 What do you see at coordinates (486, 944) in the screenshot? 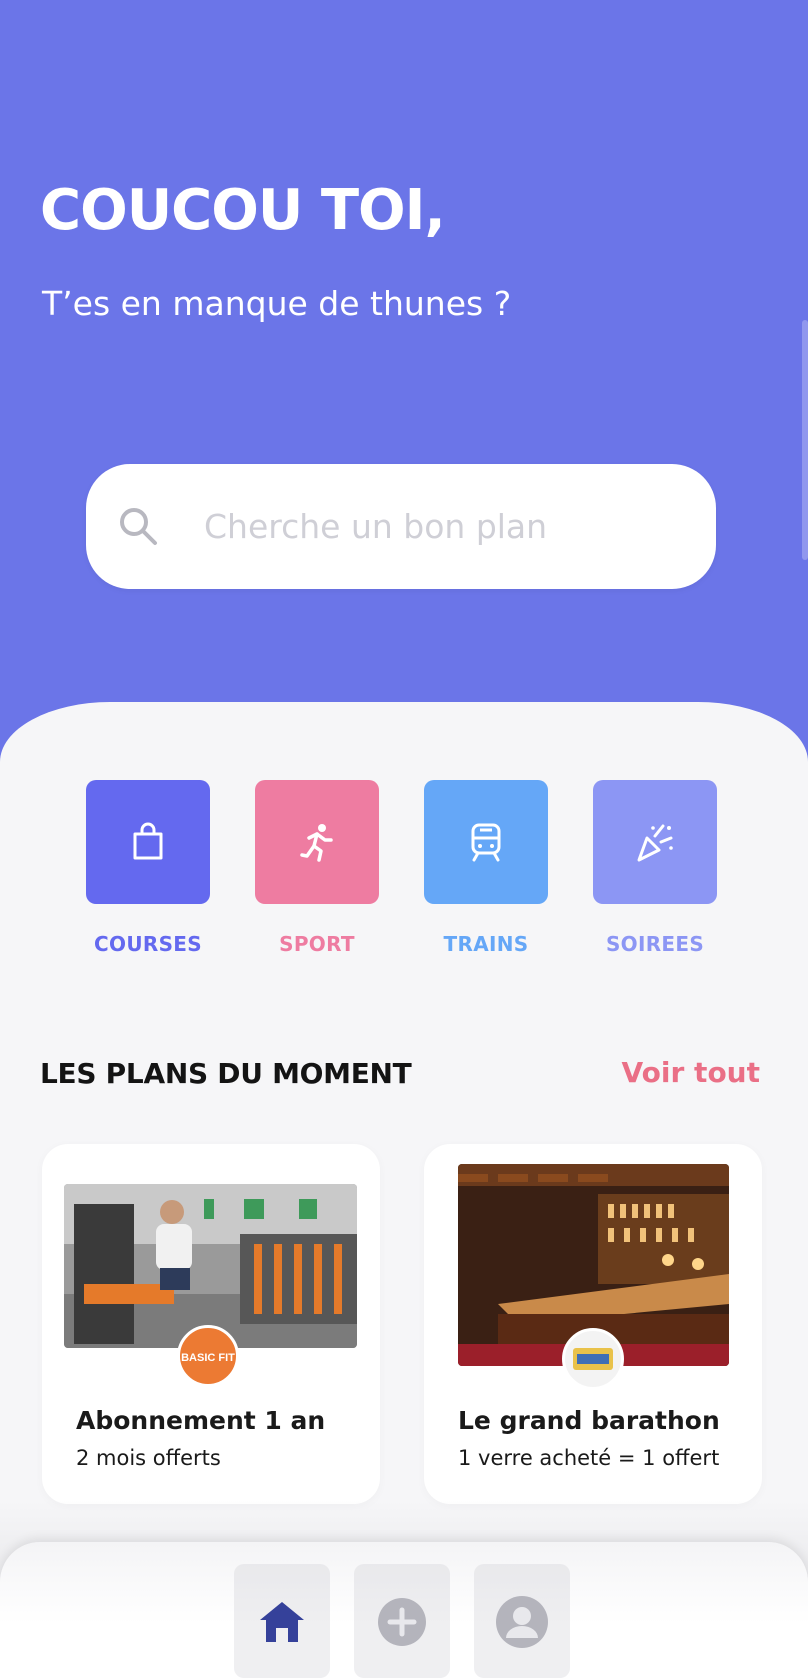
I see `category-label: TRAINS` at bounding box center [486, 944].